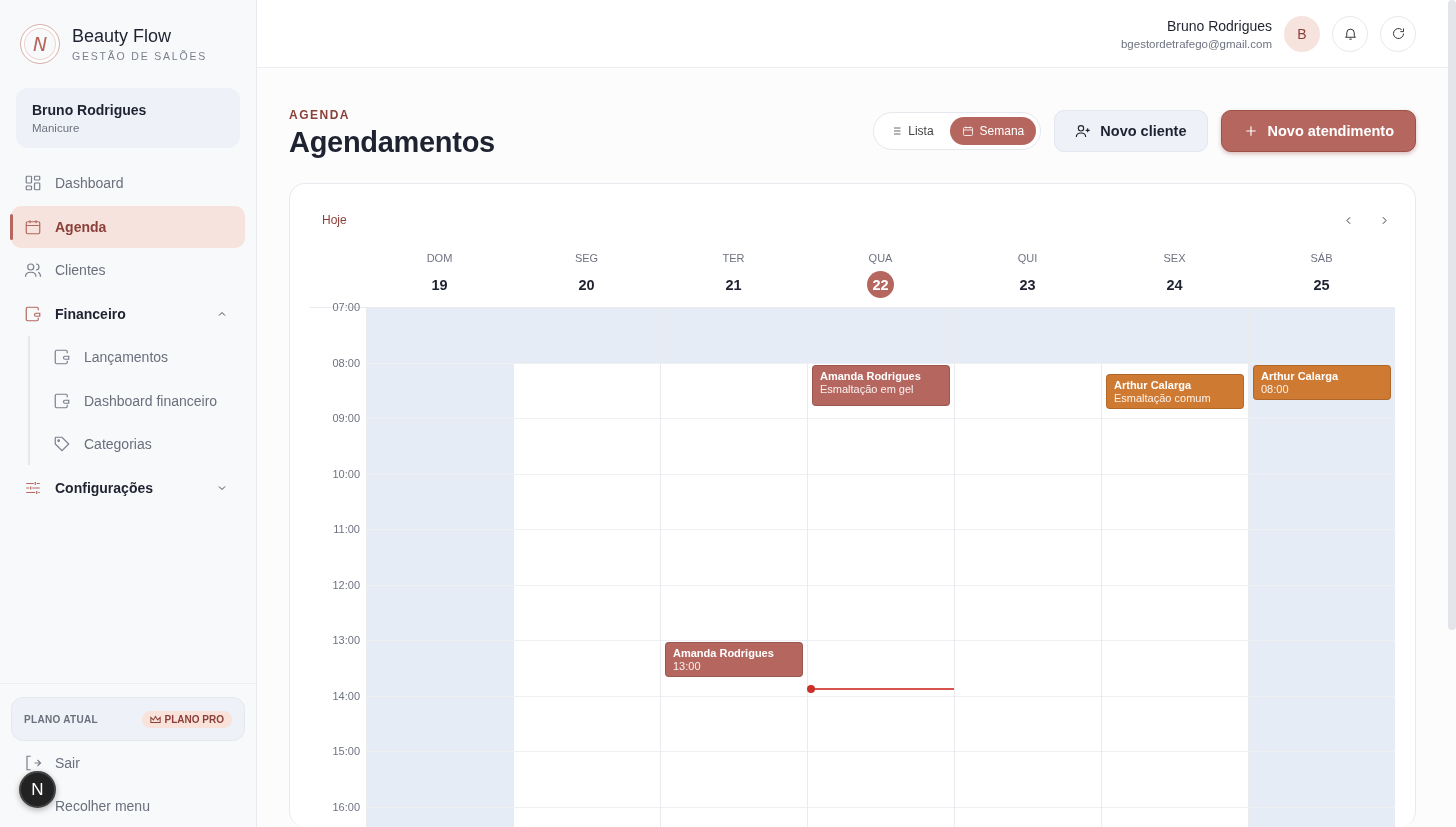 Image resolution: width=1456 pixels, height=827 pixels. I want to click on time-label: 09:00, so click(346, 419).